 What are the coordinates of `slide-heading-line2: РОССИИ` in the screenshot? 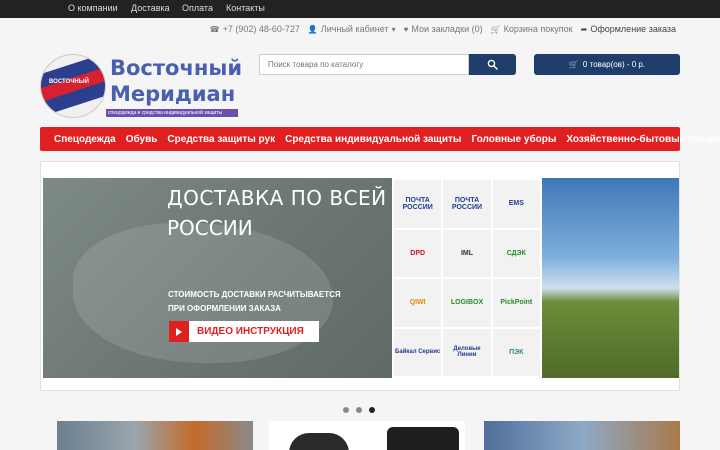 It's located at (210, 228).